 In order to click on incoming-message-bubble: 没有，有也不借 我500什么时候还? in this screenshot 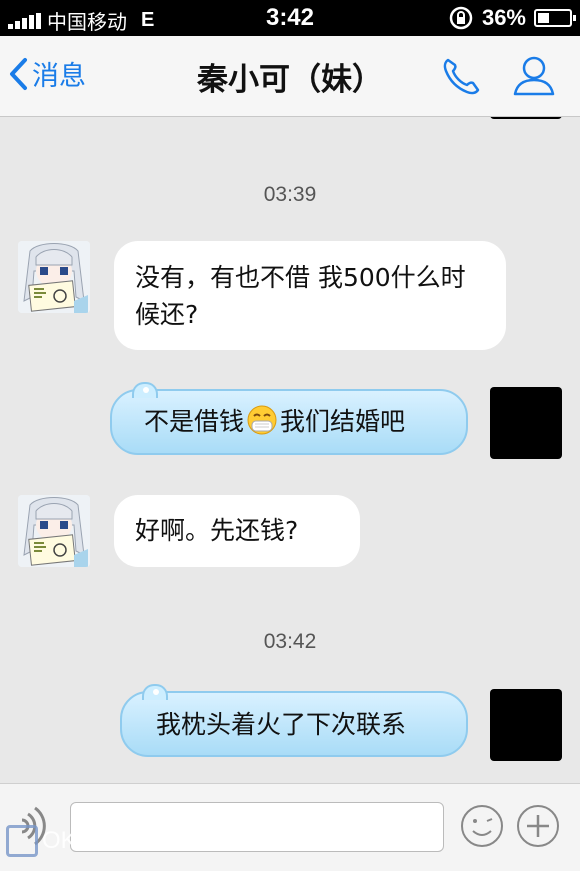, I will do `click(310, 295)`.